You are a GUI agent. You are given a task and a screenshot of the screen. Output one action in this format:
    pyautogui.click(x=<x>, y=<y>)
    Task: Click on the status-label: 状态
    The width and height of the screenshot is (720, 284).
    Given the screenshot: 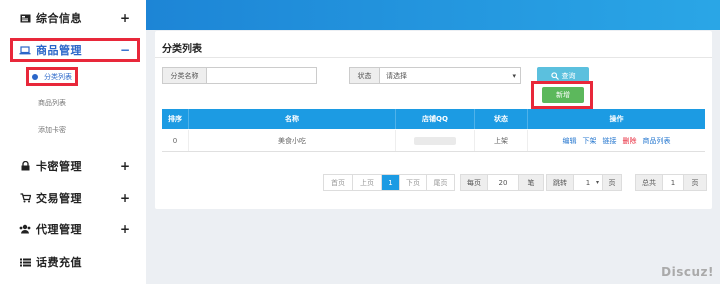 What is the action you would take?
    pyautogui.click(x=365, y=75)
    